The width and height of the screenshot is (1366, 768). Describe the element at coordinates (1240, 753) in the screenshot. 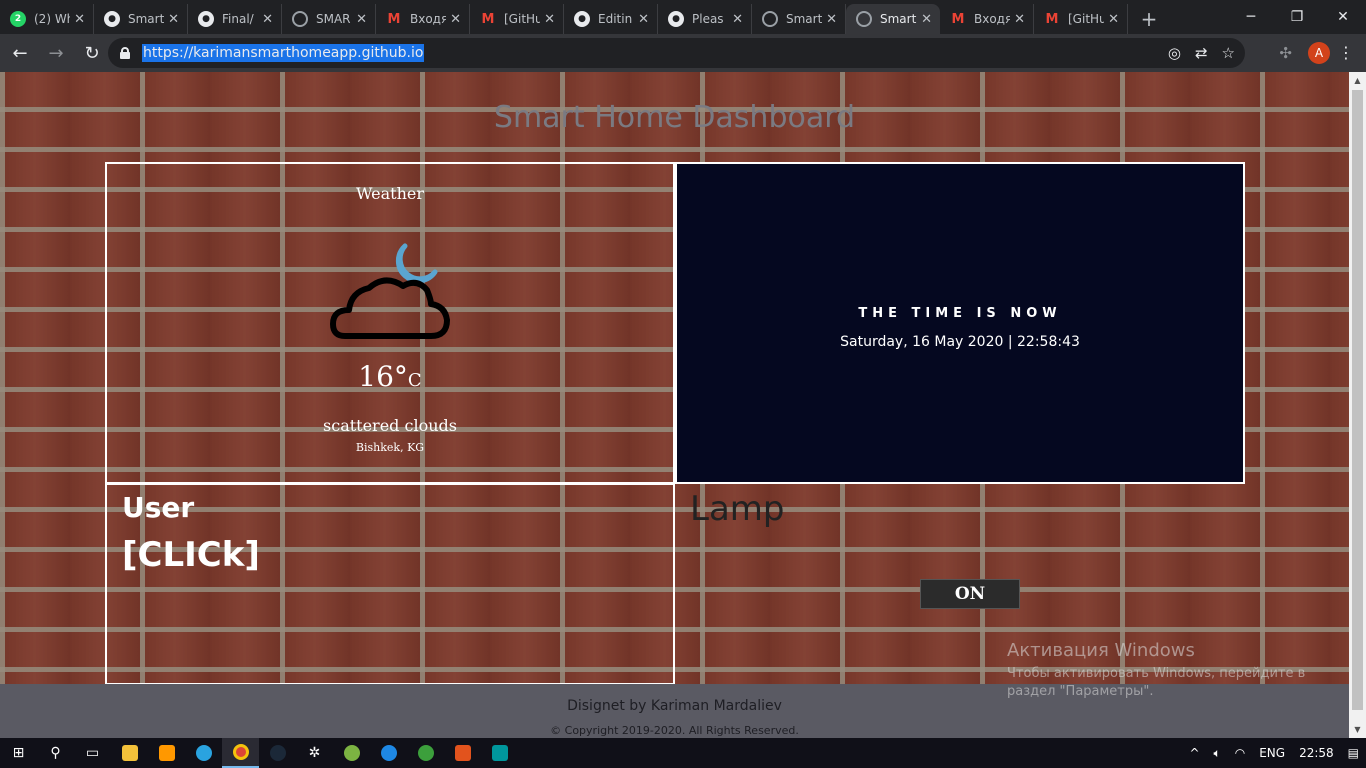

I see `wifi-icon: ◠` at that location.